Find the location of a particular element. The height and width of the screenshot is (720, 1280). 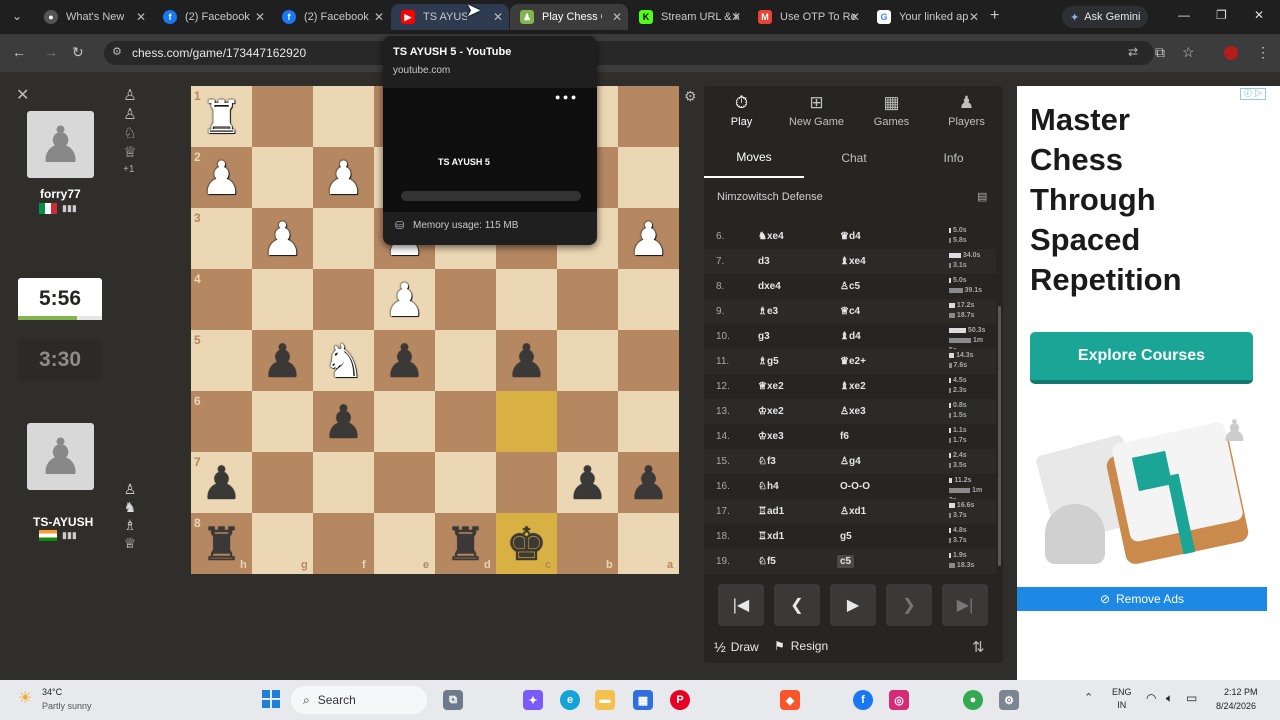

pinterest-icon: P is located at coordinates (680, 700).